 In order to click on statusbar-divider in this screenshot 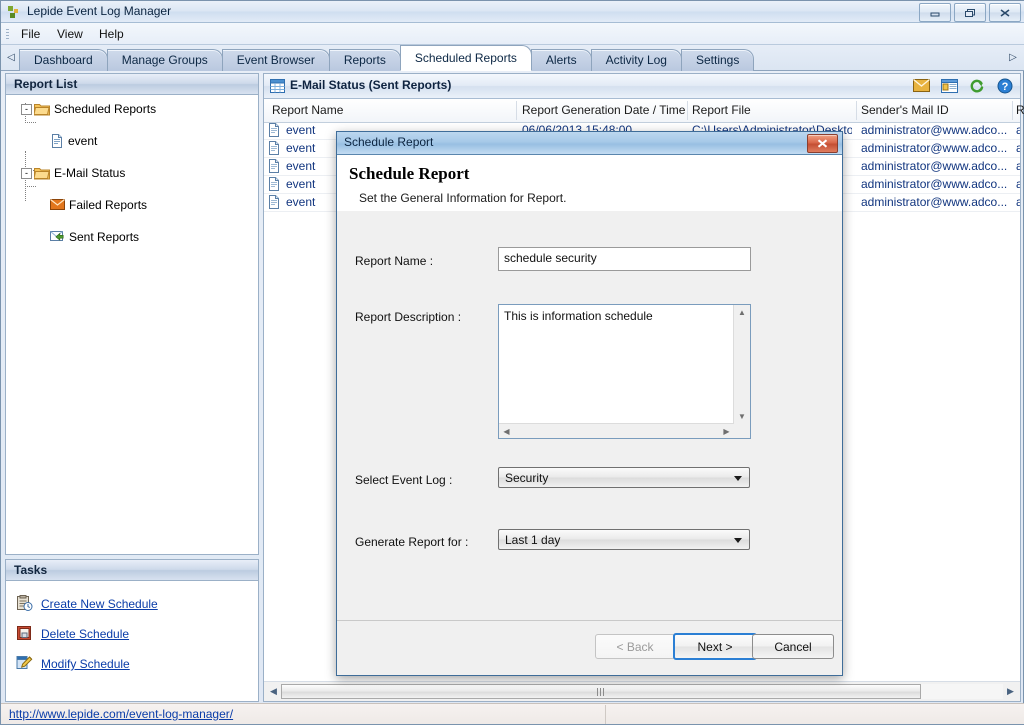, I will do `click(605, 714)`.